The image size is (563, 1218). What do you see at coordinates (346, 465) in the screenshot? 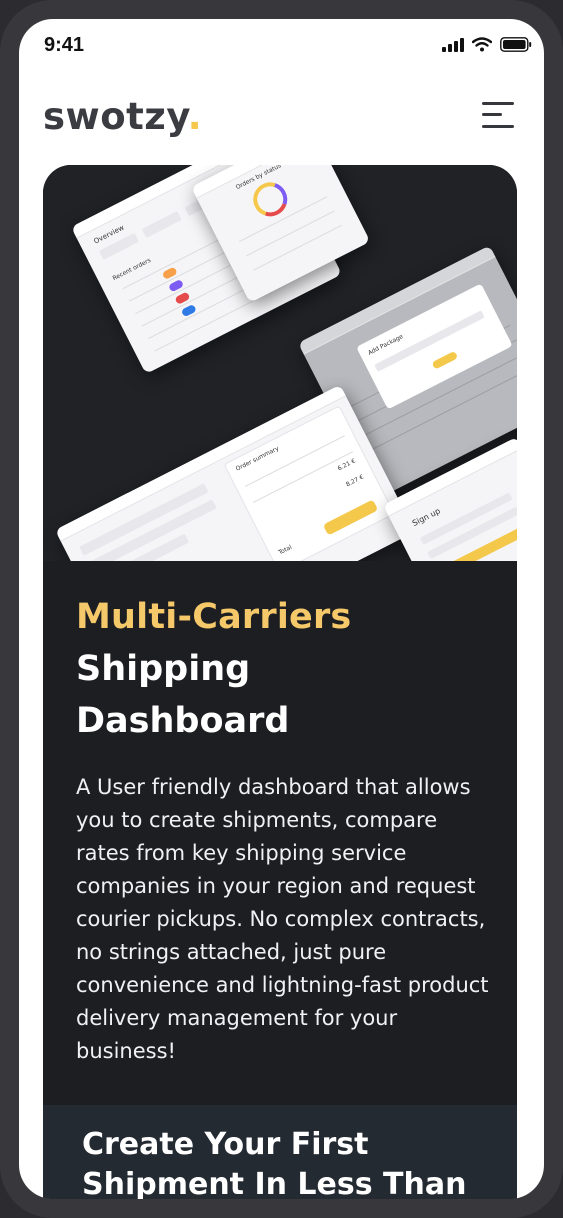
I see `mockup-price-a: 6.21 €` at bounding box center [346, 465].